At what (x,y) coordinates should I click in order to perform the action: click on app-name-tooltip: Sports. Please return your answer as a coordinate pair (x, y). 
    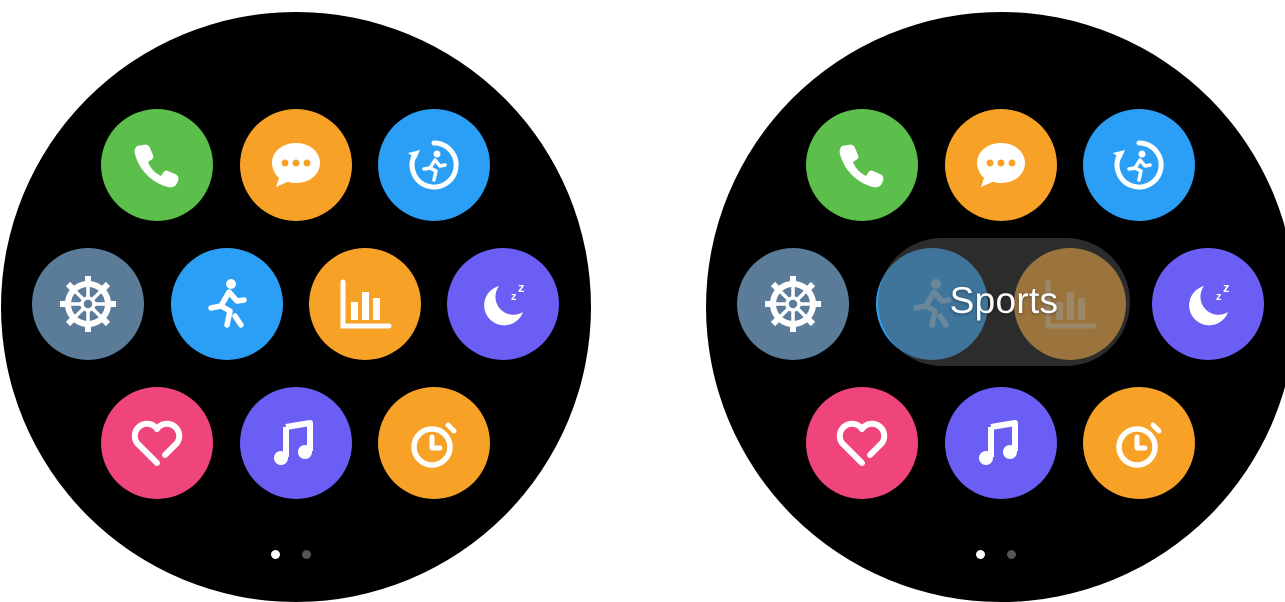
    Looking at the image, I should click on (1004, 302).